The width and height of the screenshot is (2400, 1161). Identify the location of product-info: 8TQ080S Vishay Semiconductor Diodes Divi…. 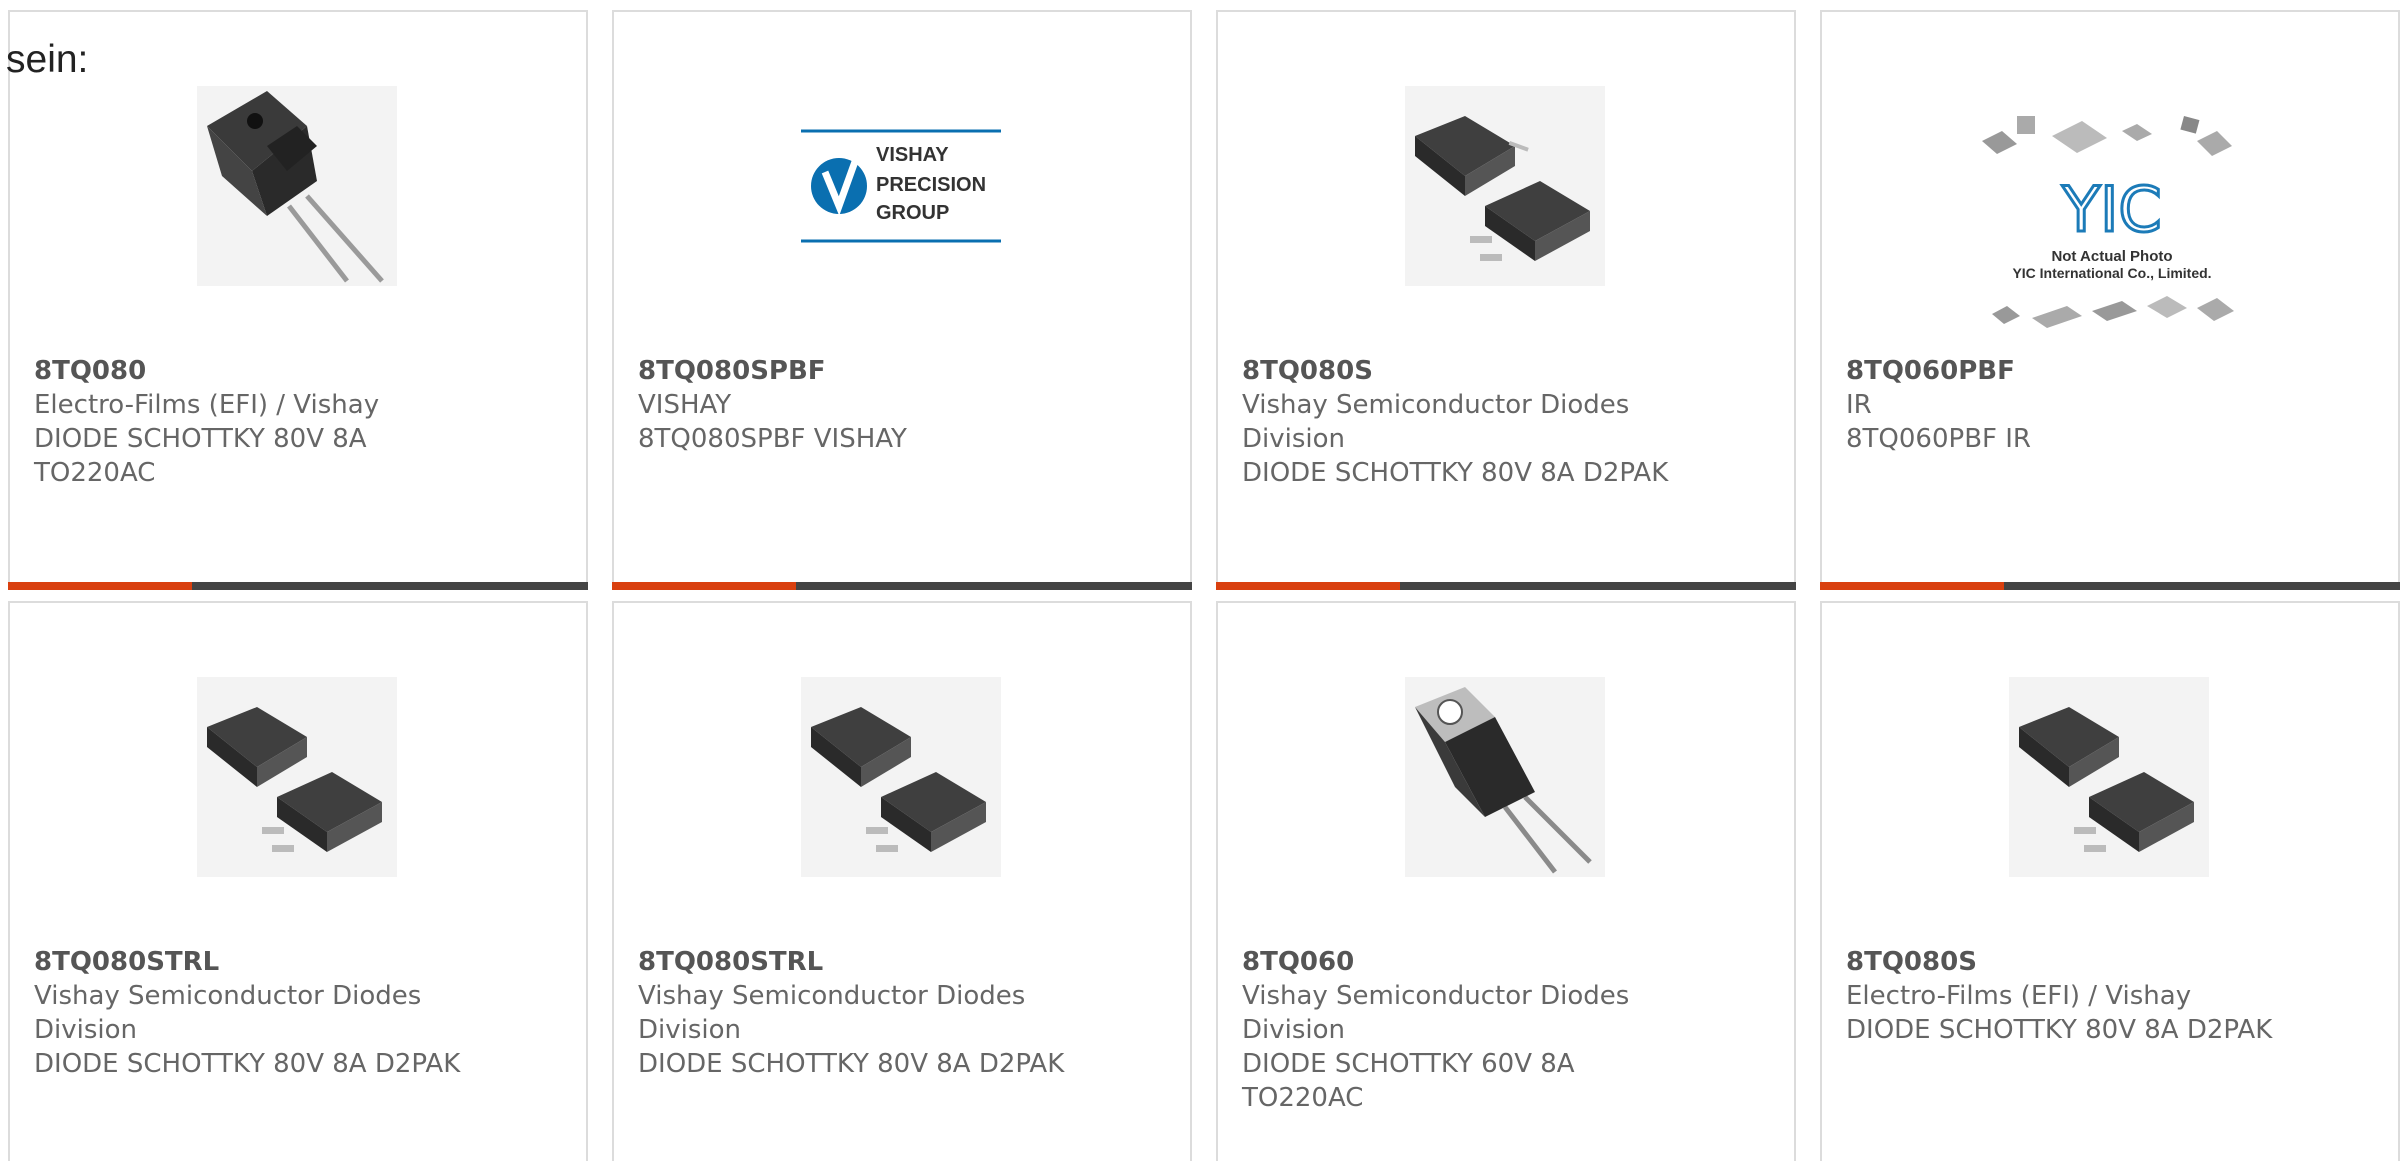
(1502, 422).